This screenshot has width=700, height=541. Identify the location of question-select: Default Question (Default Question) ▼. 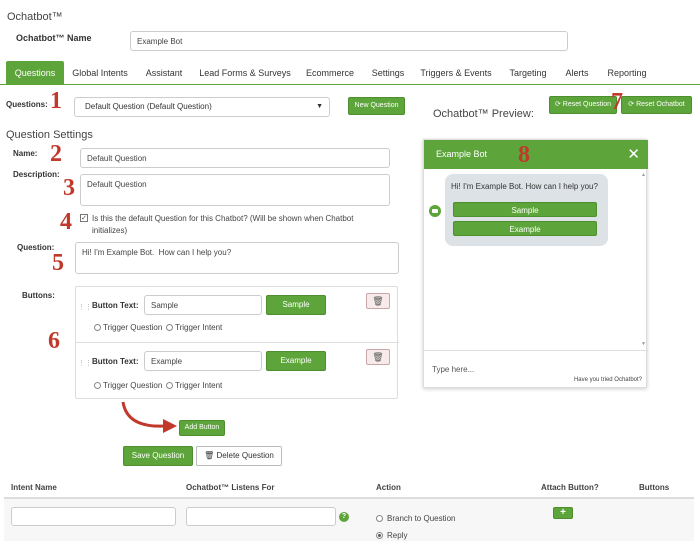
(202, 107).